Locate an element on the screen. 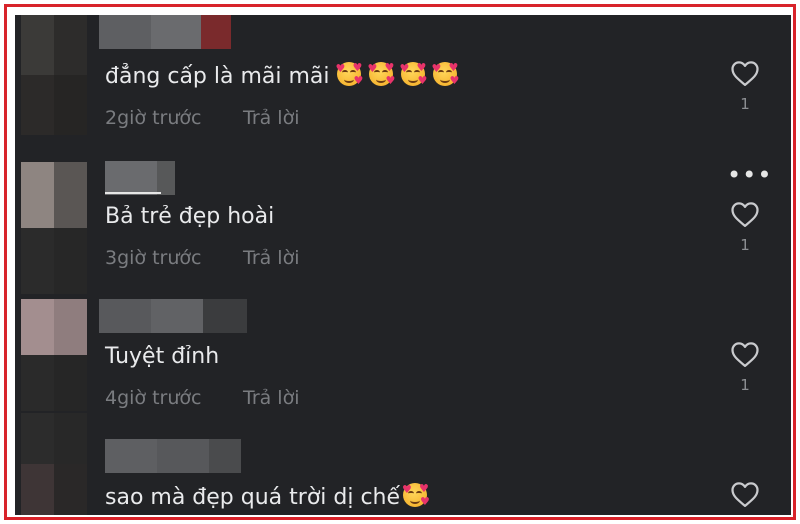 The width and height of the screenshot is (800, 524). comment-meta: 2giờ trước Trả lời is located at coordinates (202, 118).